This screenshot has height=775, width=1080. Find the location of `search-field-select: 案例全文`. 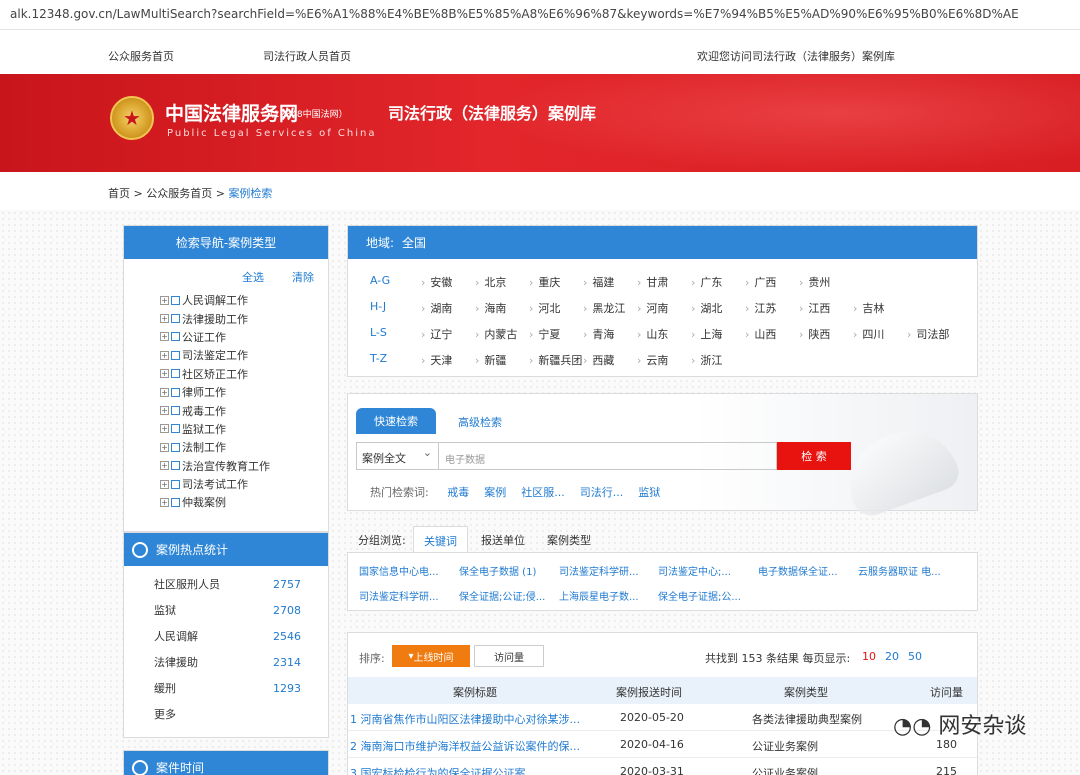

search-field-select: 案例全文 is located at coordinates (397, 456).